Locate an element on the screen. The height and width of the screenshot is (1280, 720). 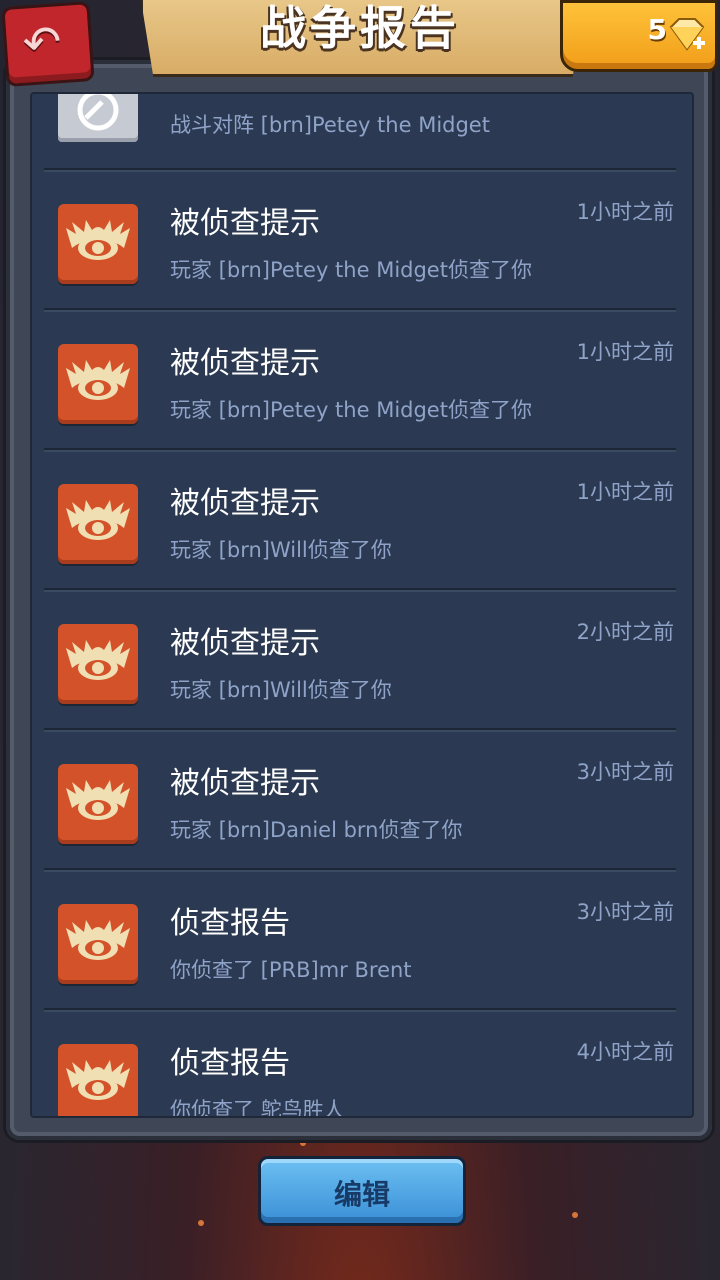
report-row: 战斗对阵 [brn]Petey the Midget is located at coordinates (360, 132).